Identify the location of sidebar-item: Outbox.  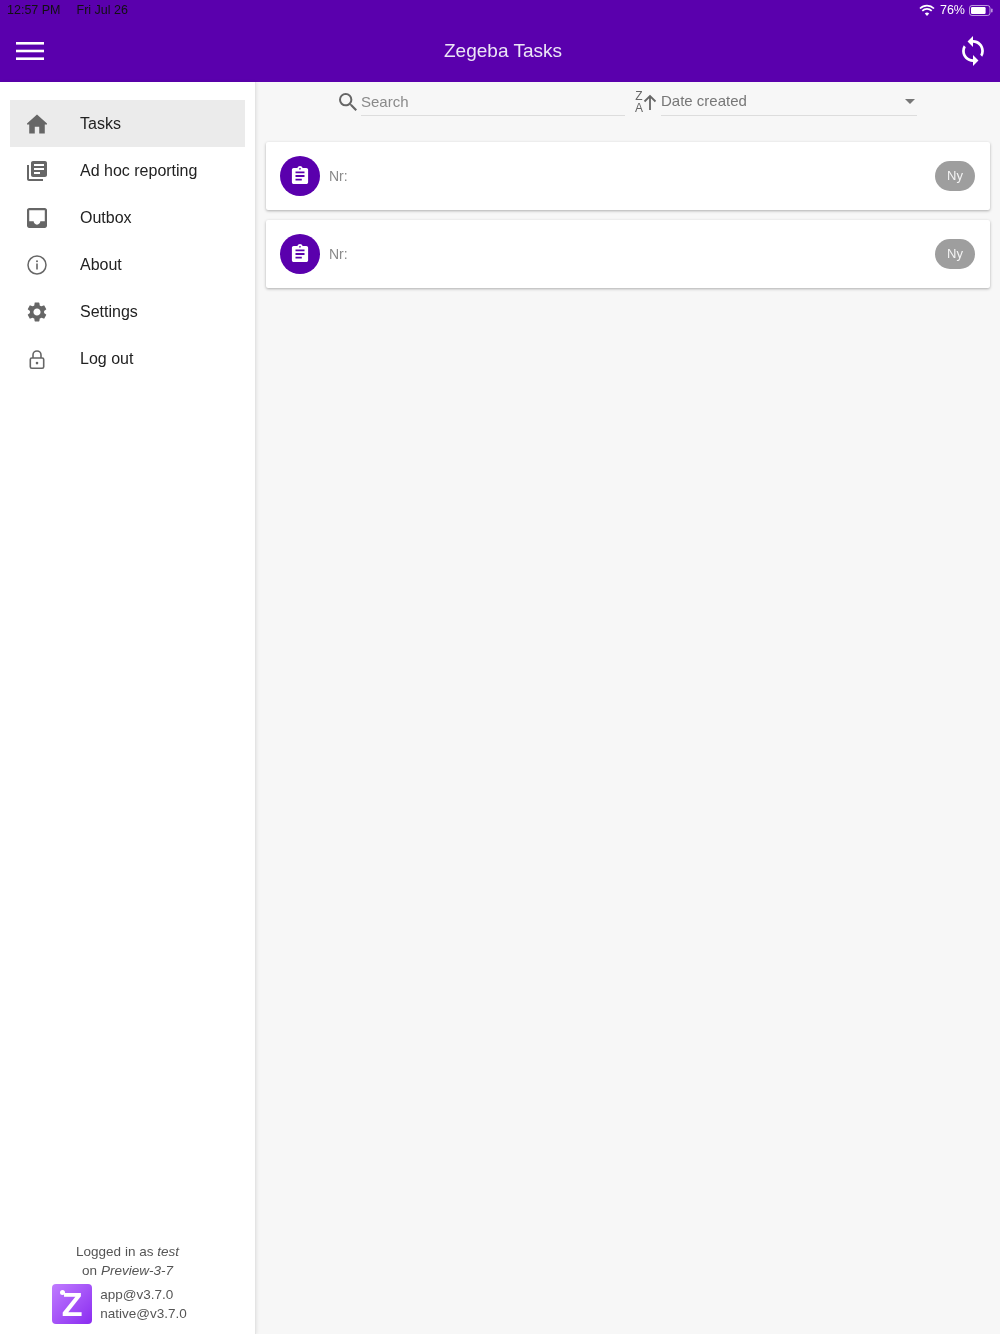
(127, 217).